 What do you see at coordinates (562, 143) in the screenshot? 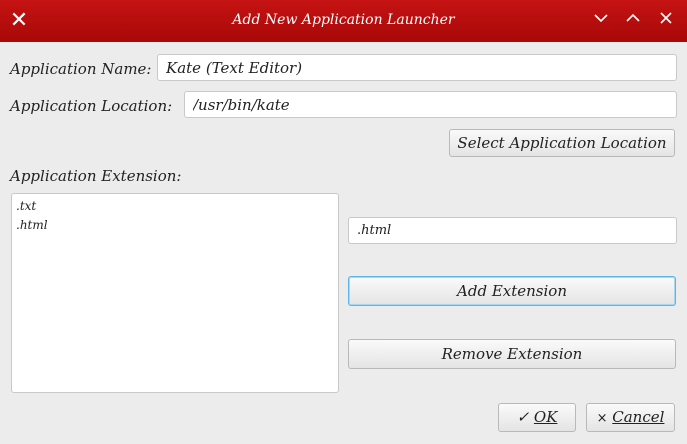
I see `select-location-button: Select Application Location` at bounding box center [562, 143].